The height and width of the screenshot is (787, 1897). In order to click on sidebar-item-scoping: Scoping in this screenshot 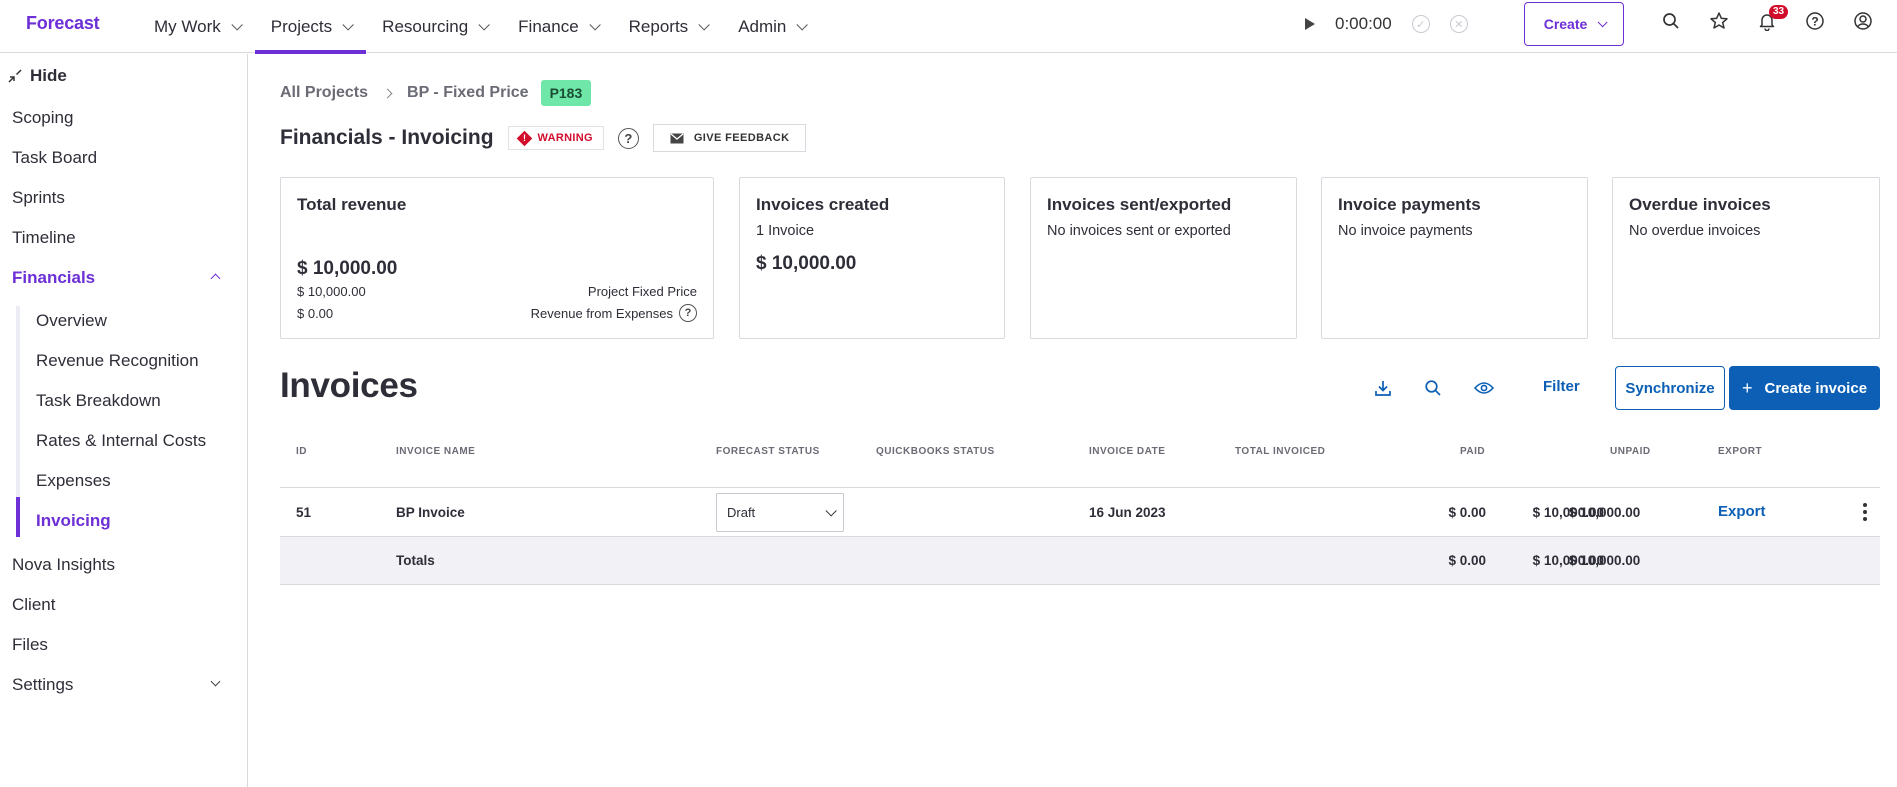, I will do `click(42, 118)`.